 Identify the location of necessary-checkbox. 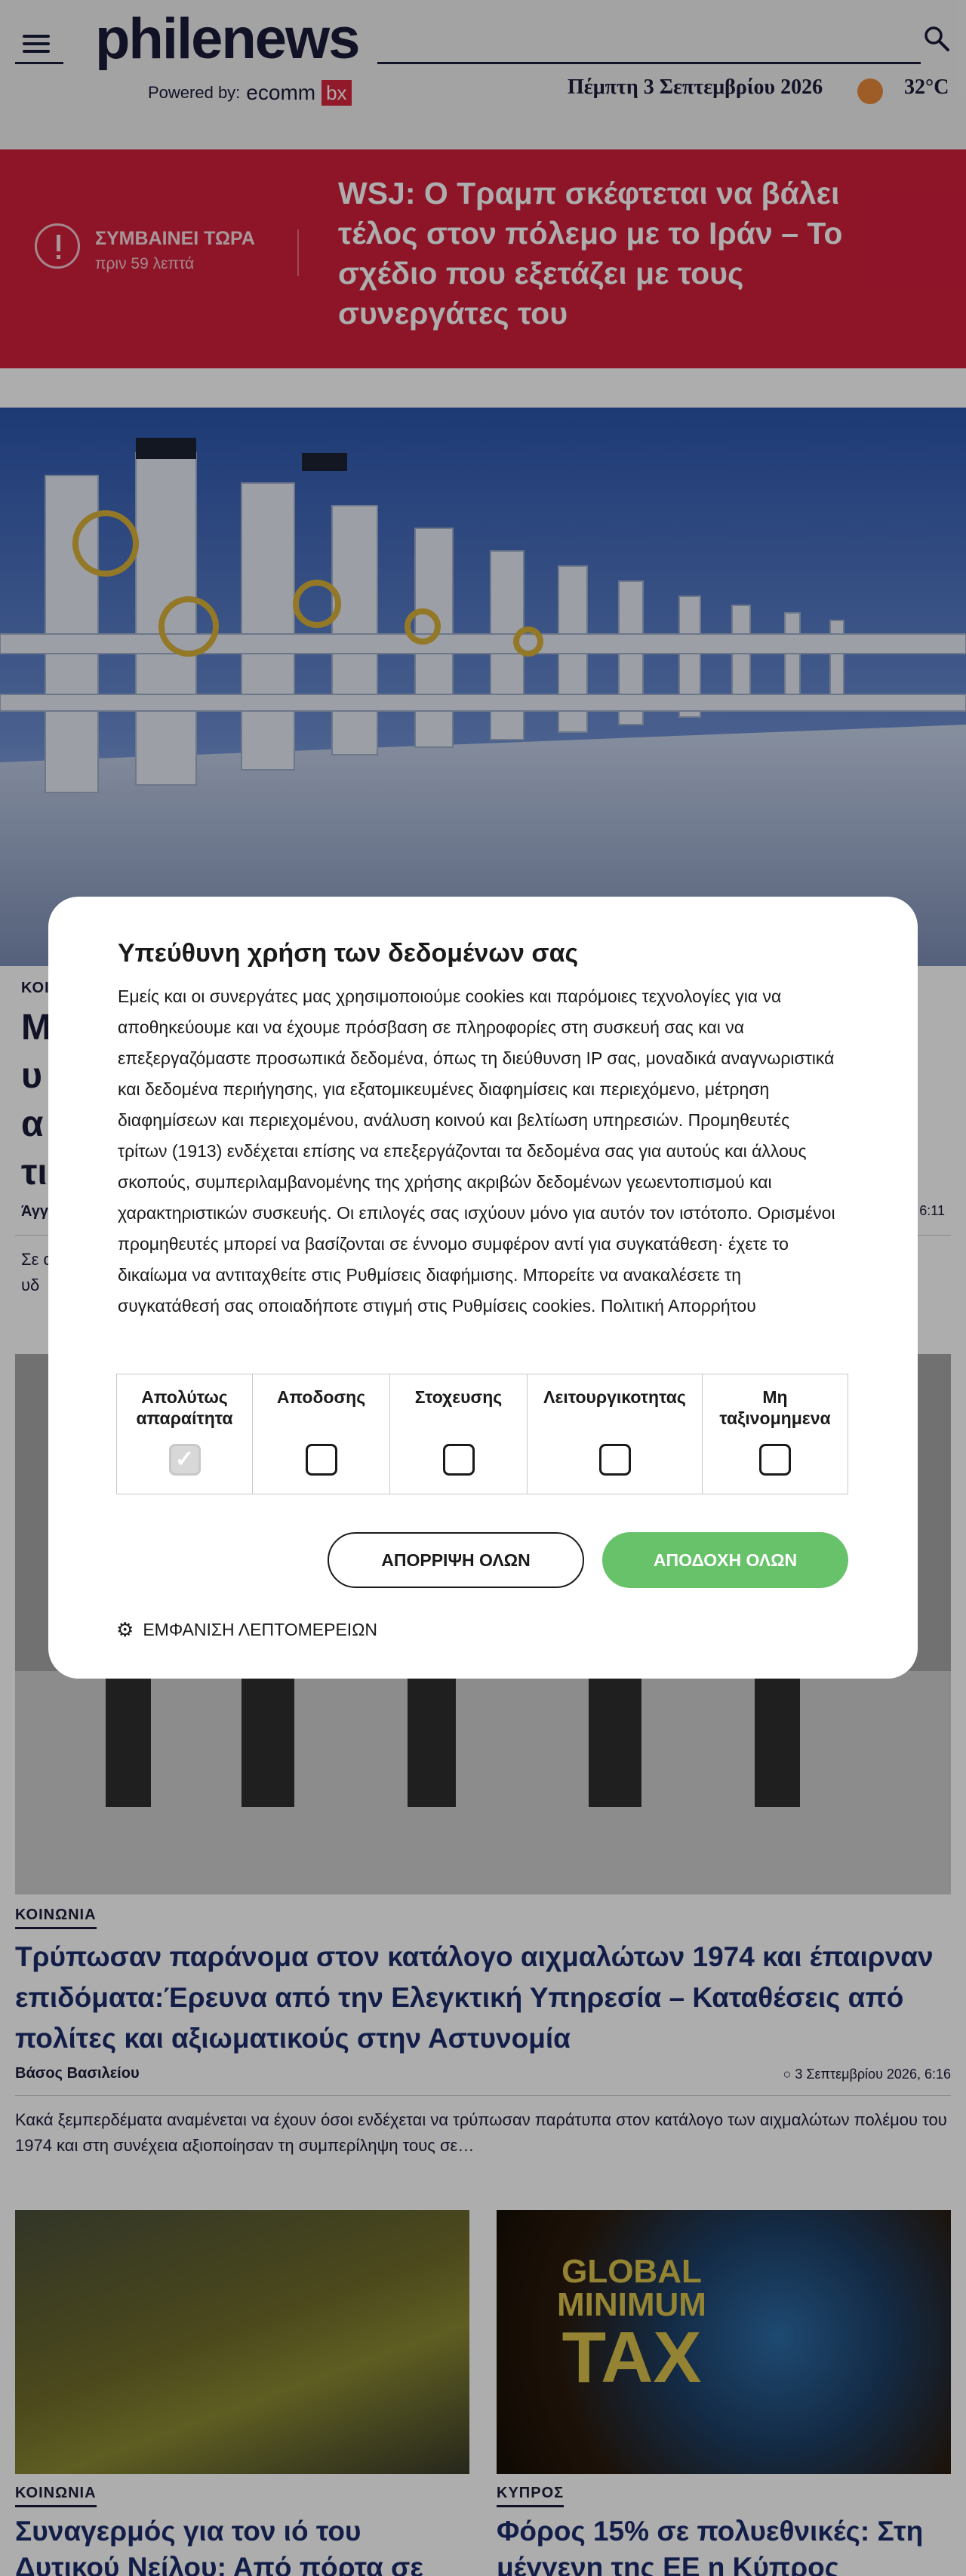
(184, 1460).